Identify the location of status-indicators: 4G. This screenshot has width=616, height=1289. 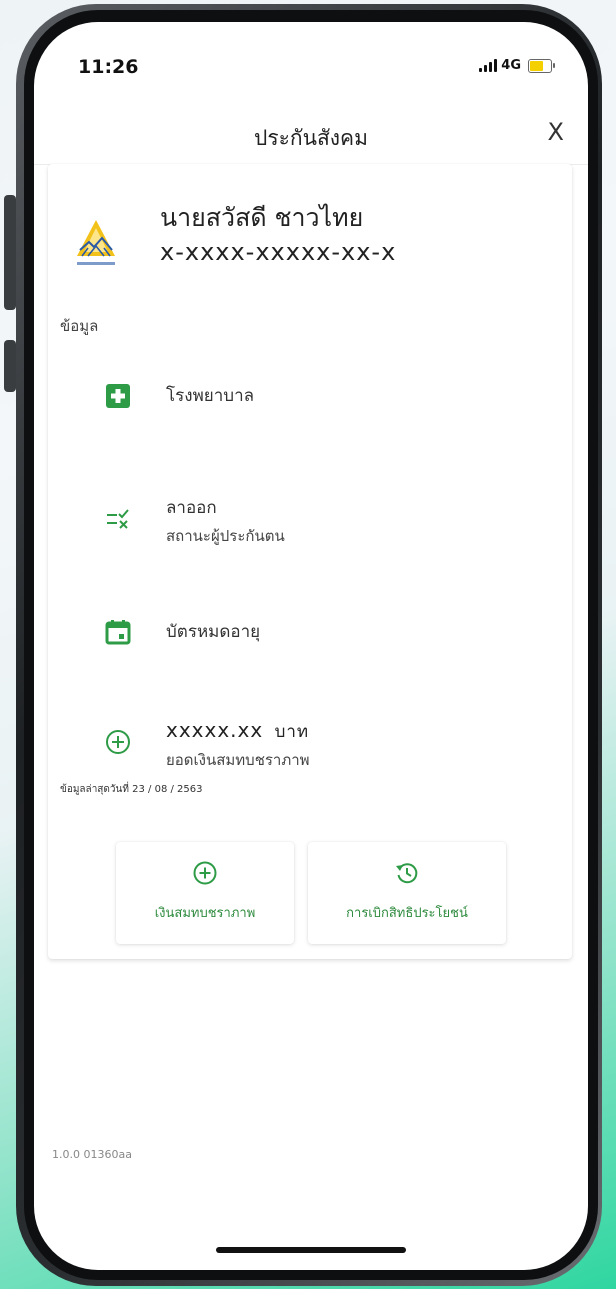
(517, 65).